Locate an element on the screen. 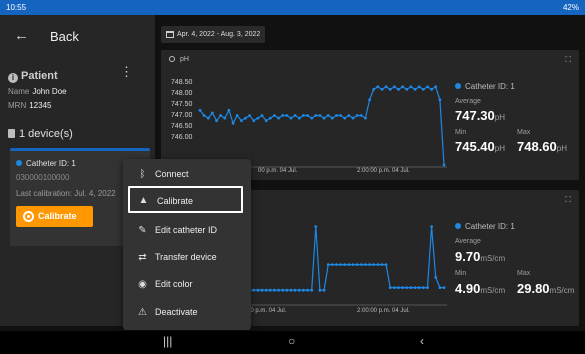  menu-item-edit-color: ◉ Edit color is located at coordinates (187, 284).